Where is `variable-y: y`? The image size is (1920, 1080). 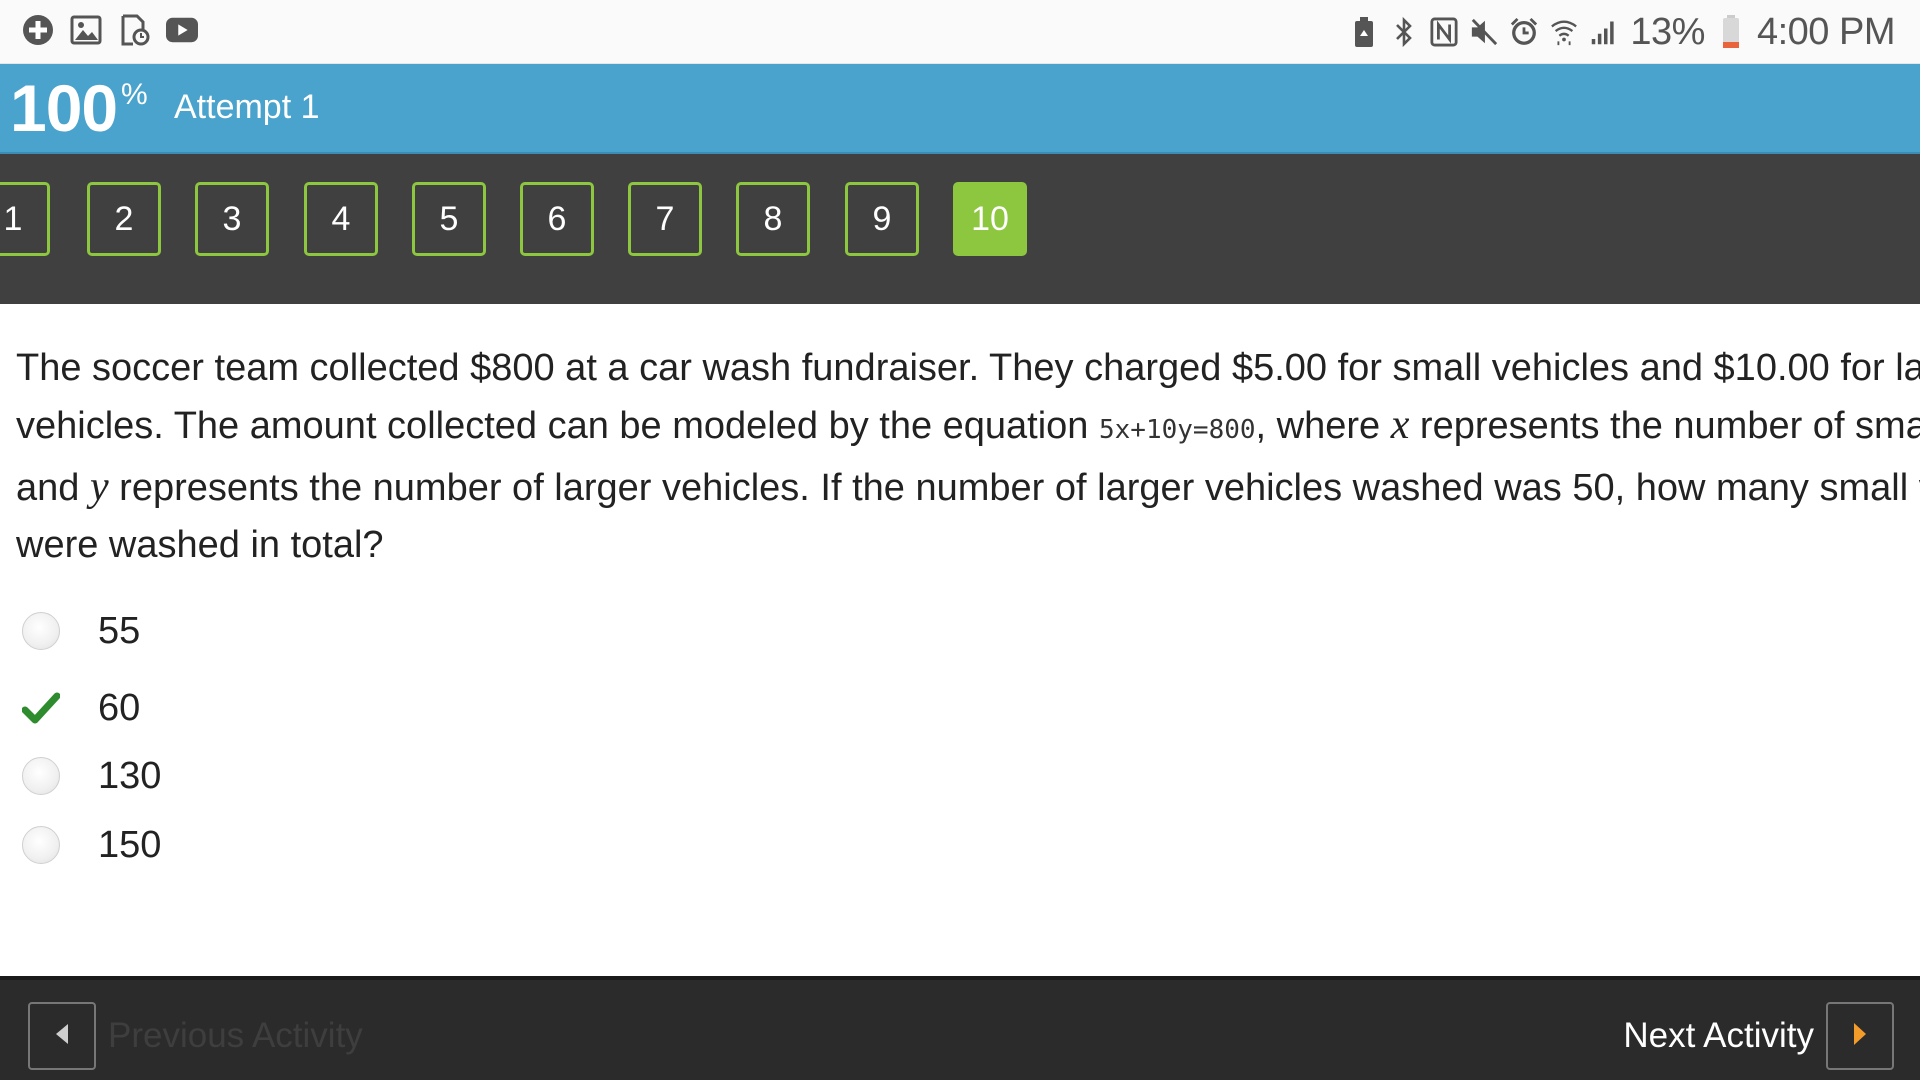
variable-y: y is located at coordinates (99, 487).